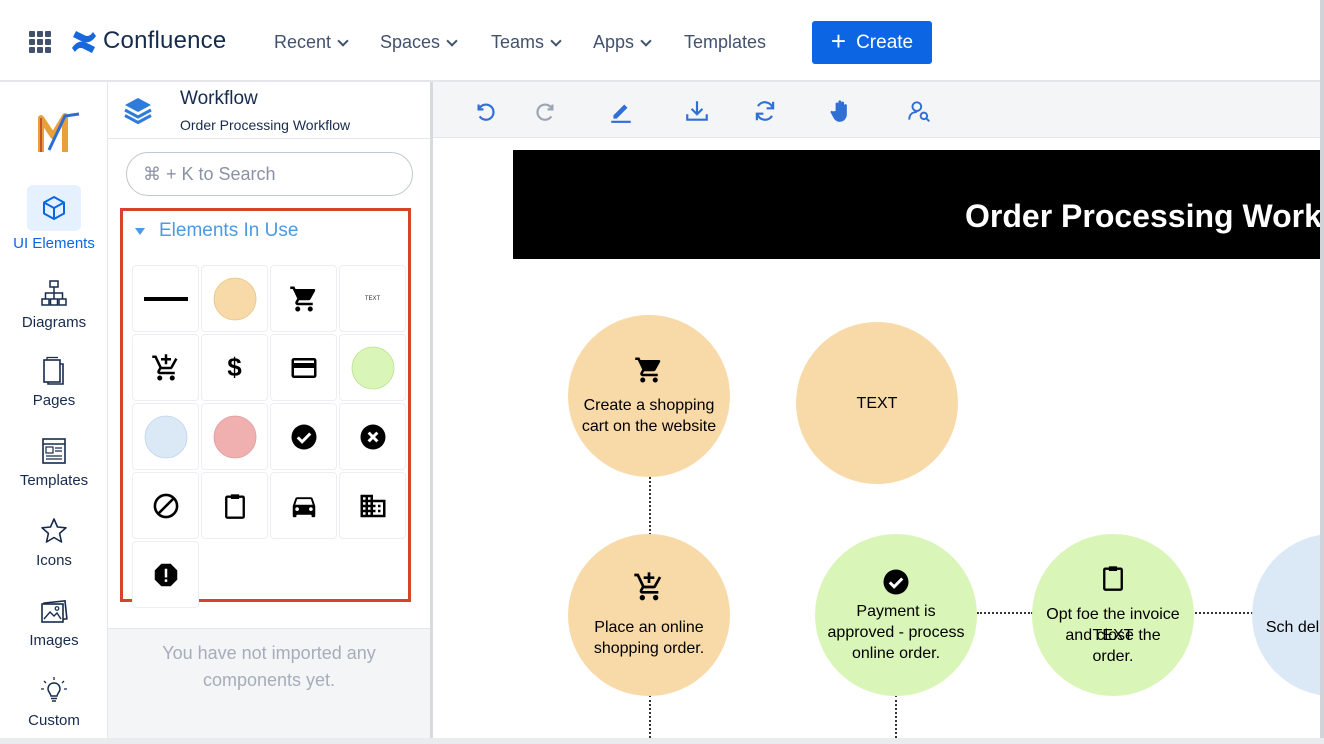 This screenshot has height=744, width=1324. I want to click on tile-cancel-circle, so click(372, 436).